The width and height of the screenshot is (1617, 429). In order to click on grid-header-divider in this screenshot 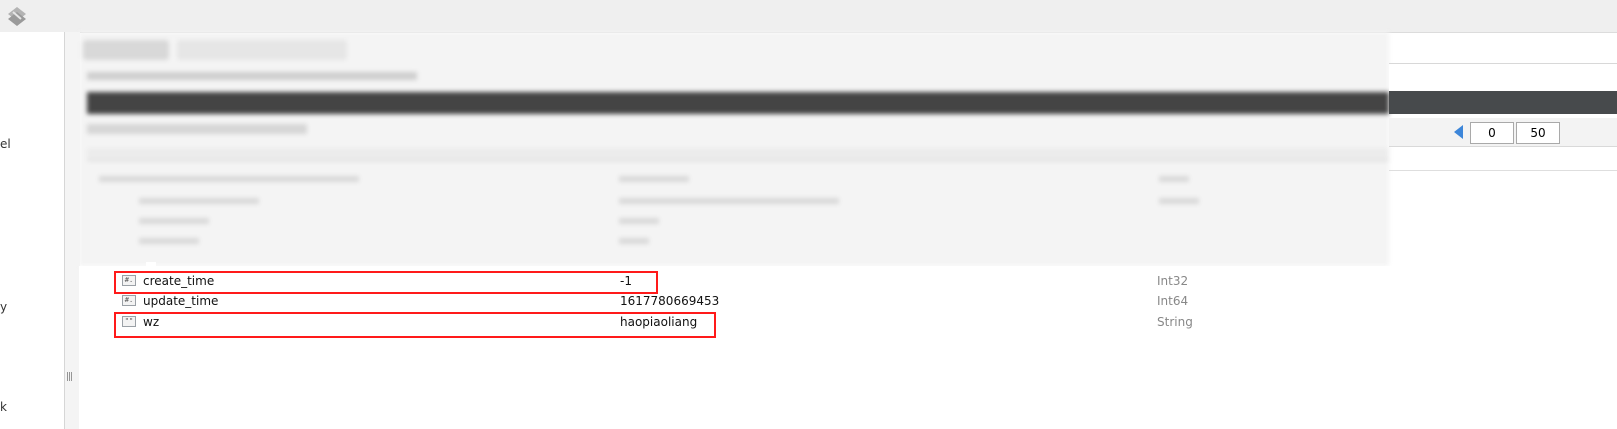, I will do `click(1503, 170)`.